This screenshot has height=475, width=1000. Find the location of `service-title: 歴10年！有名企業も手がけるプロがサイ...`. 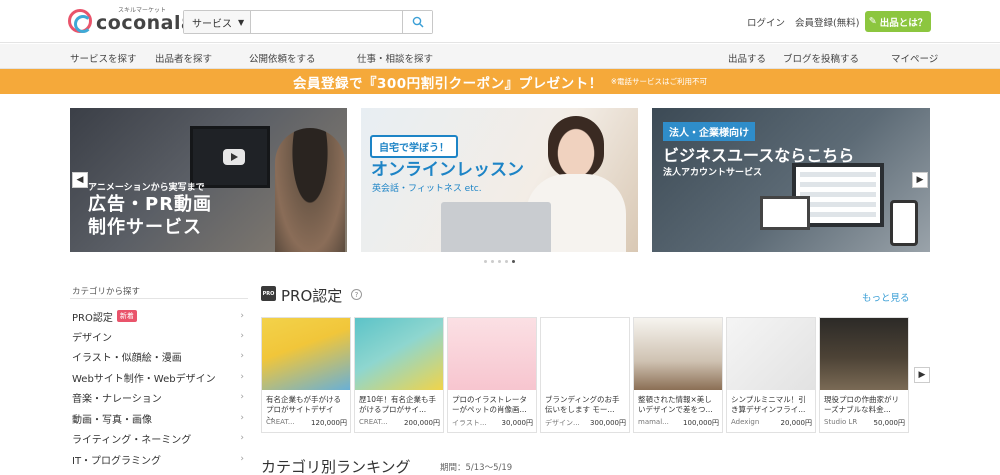

service-title: 歴10年！有名企業も手がけるプロがサイ... is located at coordinates (398, 405).